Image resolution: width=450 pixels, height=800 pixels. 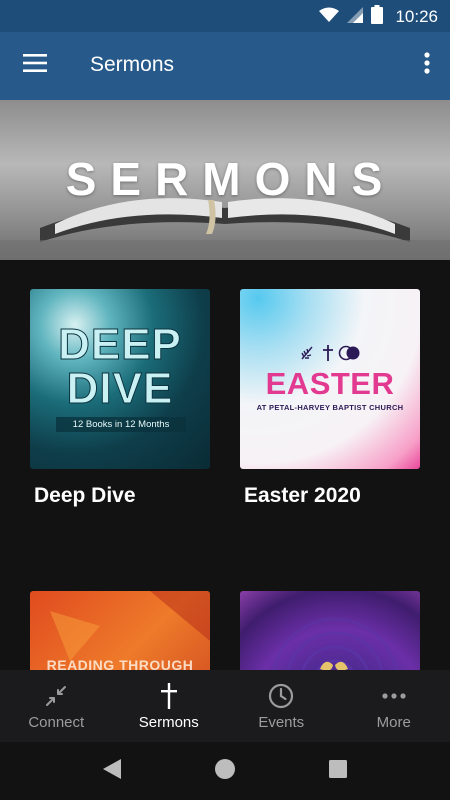 I want to click on thumbnail-subtitle-box: 12 Books in 12 Months, so click(x=121, y=424).